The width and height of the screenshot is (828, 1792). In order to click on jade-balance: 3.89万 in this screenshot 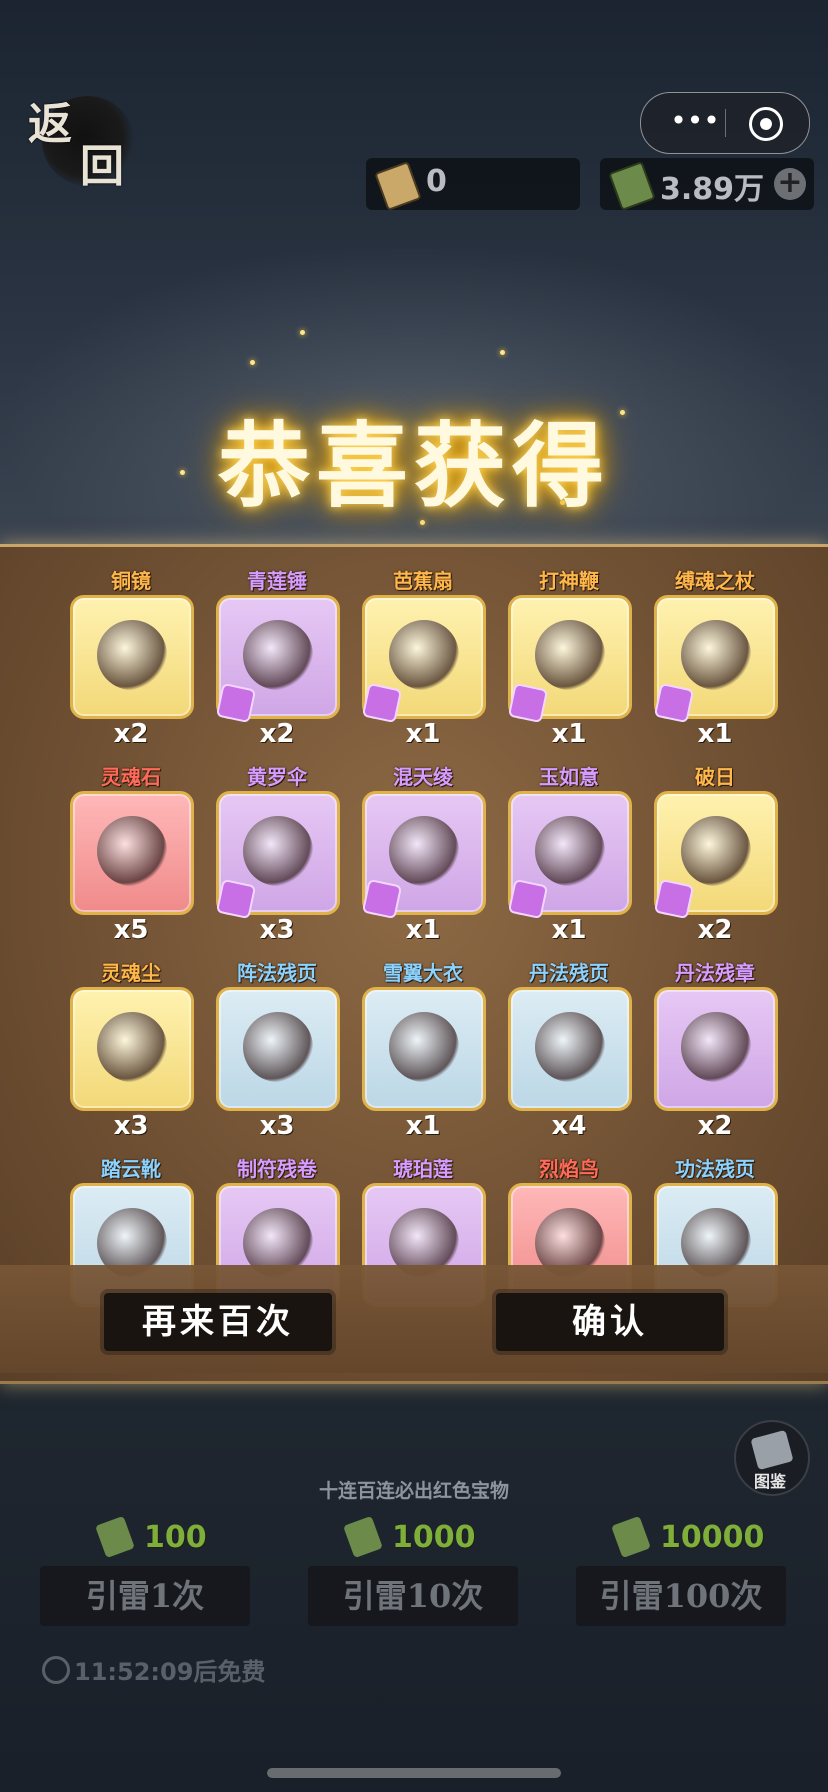, I will do `click(712, 189)`.